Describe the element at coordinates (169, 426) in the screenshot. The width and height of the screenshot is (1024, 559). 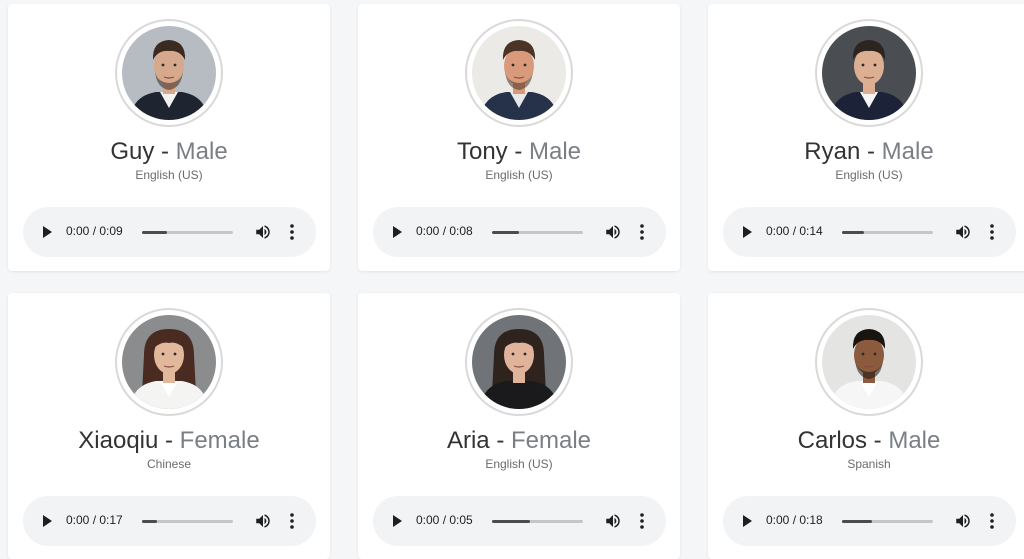
I see `voice-card-xiaoqiu: Xiaoqiu - Female Chinese 0:00 / 0:17` at that location.